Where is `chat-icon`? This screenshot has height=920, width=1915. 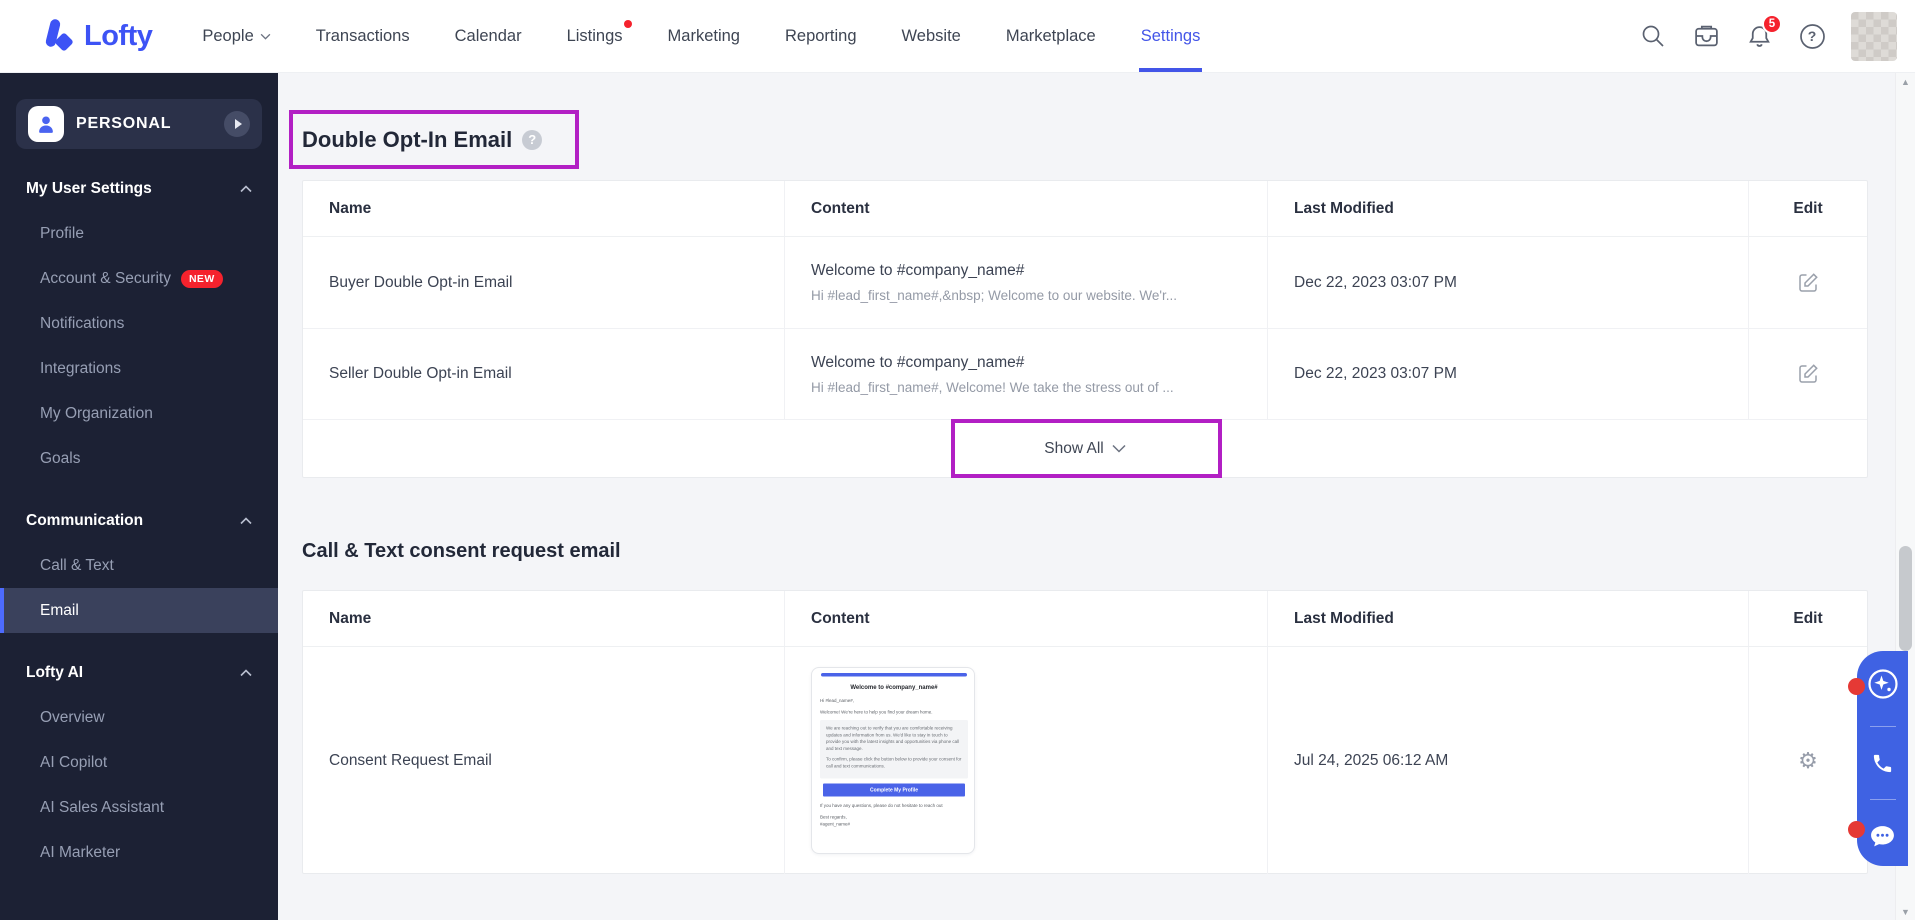 chat-icon is located at coordinates (1882, 836).